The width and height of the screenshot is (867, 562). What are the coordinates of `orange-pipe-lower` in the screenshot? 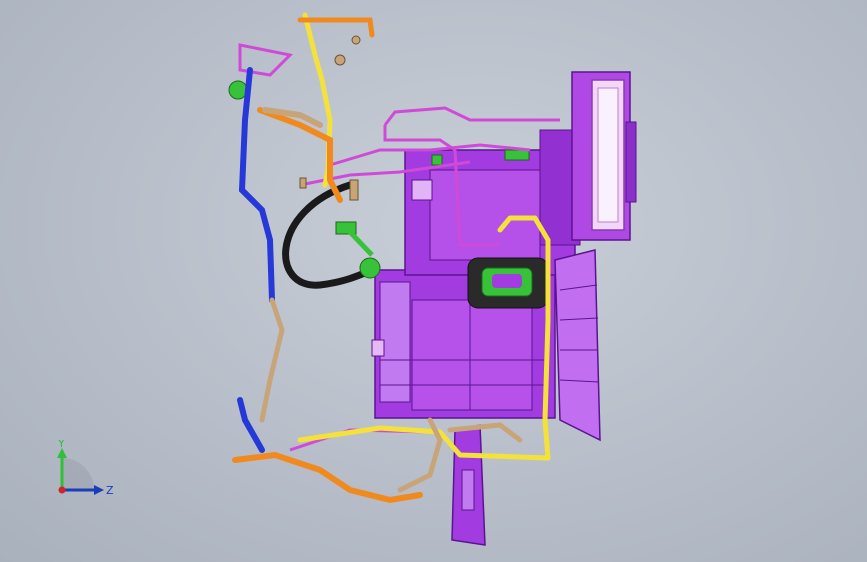 It's located at (327, 477).